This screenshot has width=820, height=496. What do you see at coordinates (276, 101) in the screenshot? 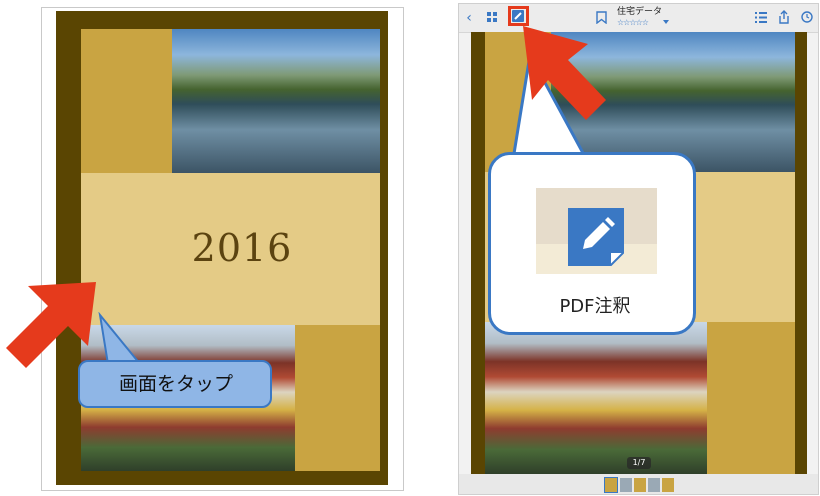
I see `left-lake-photo` at bounding box center [276, 101].